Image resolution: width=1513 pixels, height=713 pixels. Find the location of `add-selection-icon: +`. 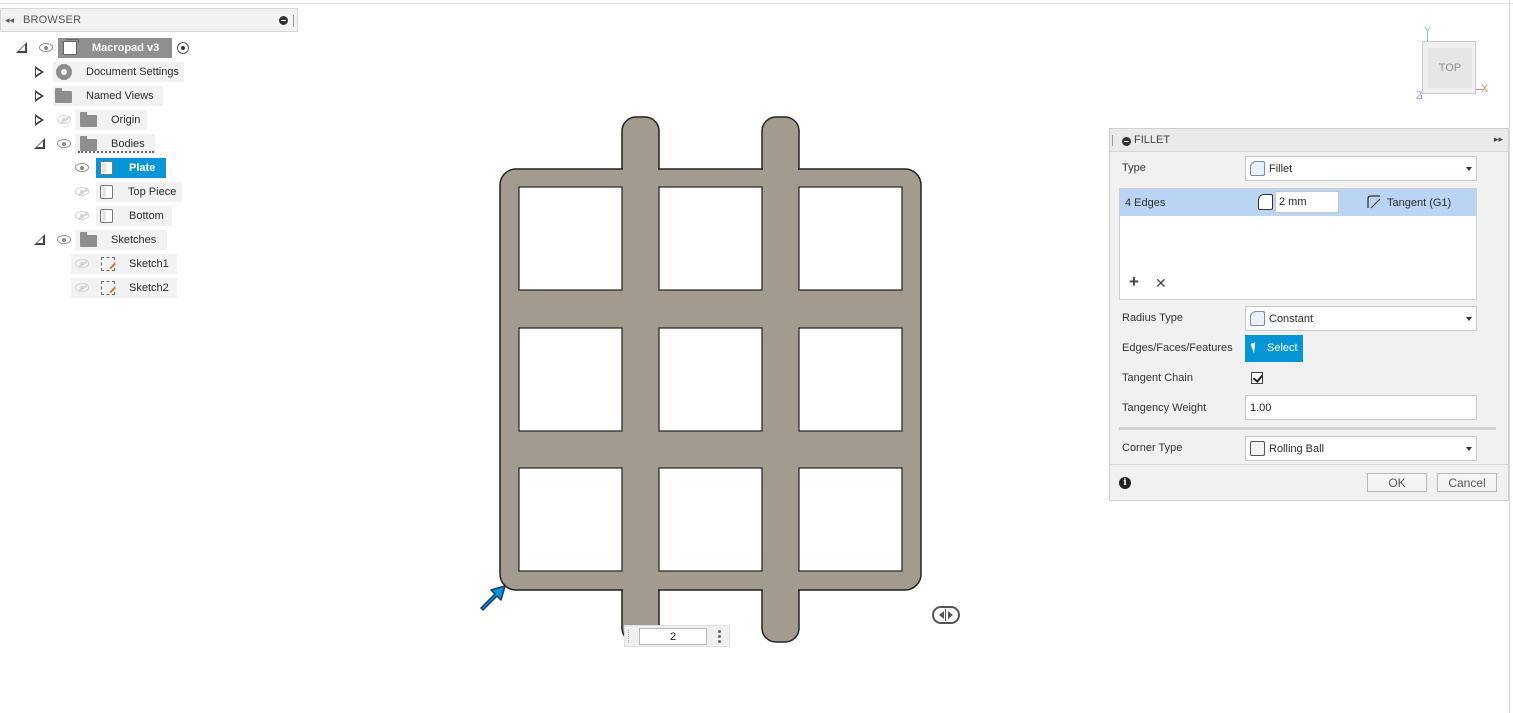

add-selection-icon: + is located at coordinates (1134, 281).